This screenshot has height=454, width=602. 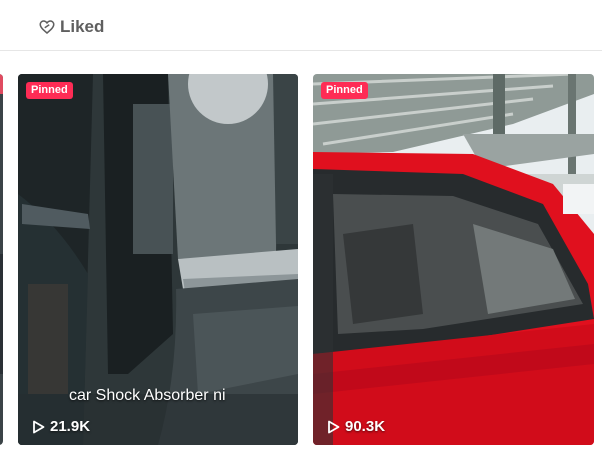 What do you see at coordinates (70, 426) in the screenshot?
I see `view-count-value: 21.9K` at bounding box center [70, 426].